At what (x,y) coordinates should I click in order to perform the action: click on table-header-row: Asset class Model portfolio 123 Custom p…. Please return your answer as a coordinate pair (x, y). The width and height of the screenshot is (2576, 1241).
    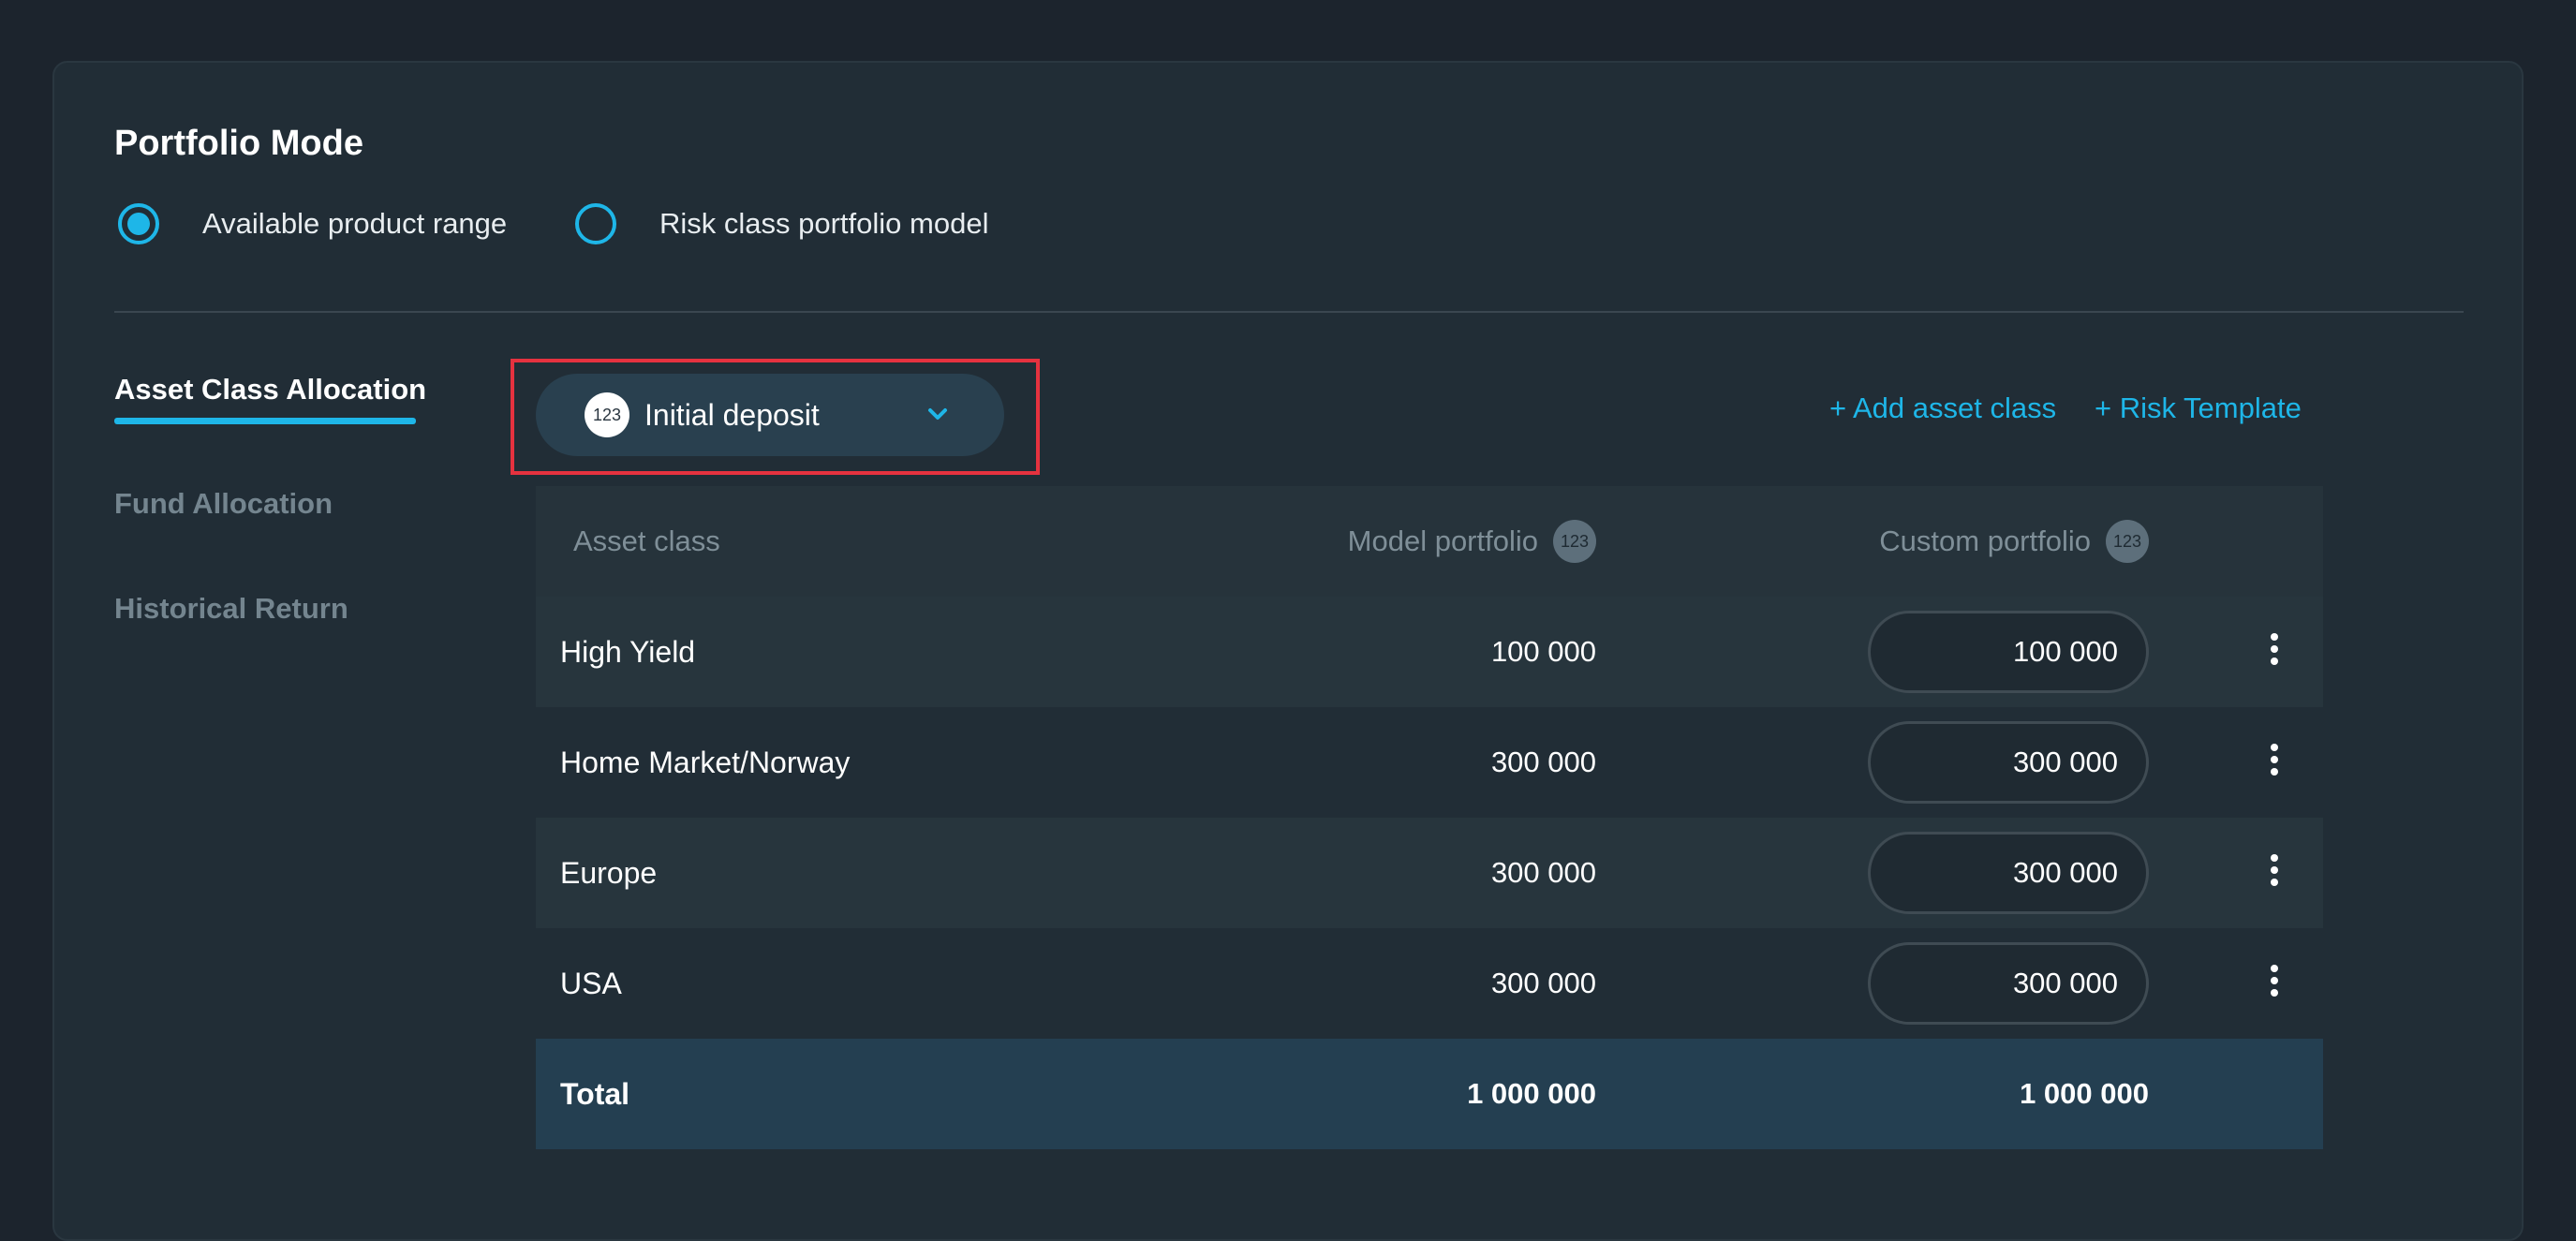
    Looking at the image, I should click on (1429, 541).